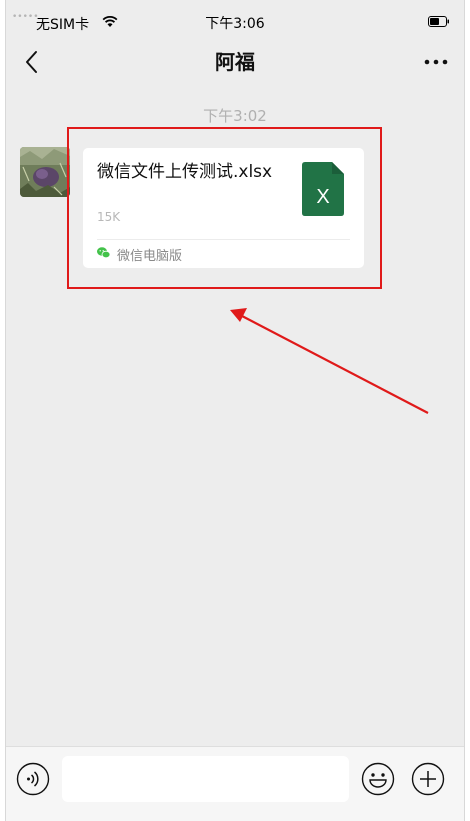  I want to click on file-size: 15K, so click(109, 217).